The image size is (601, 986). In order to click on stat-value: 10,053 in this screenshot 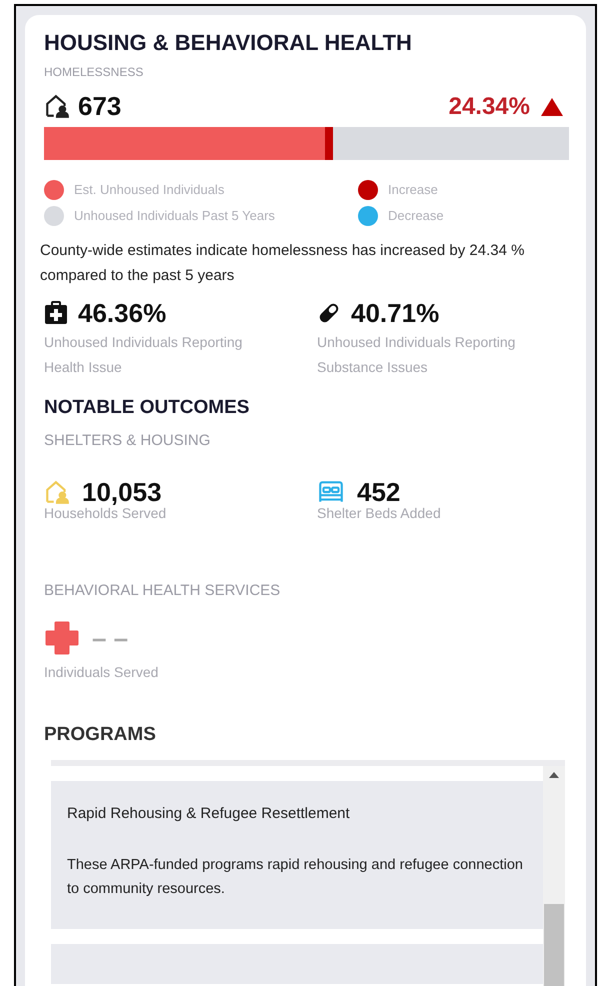, I will do `click(122, 491)`.